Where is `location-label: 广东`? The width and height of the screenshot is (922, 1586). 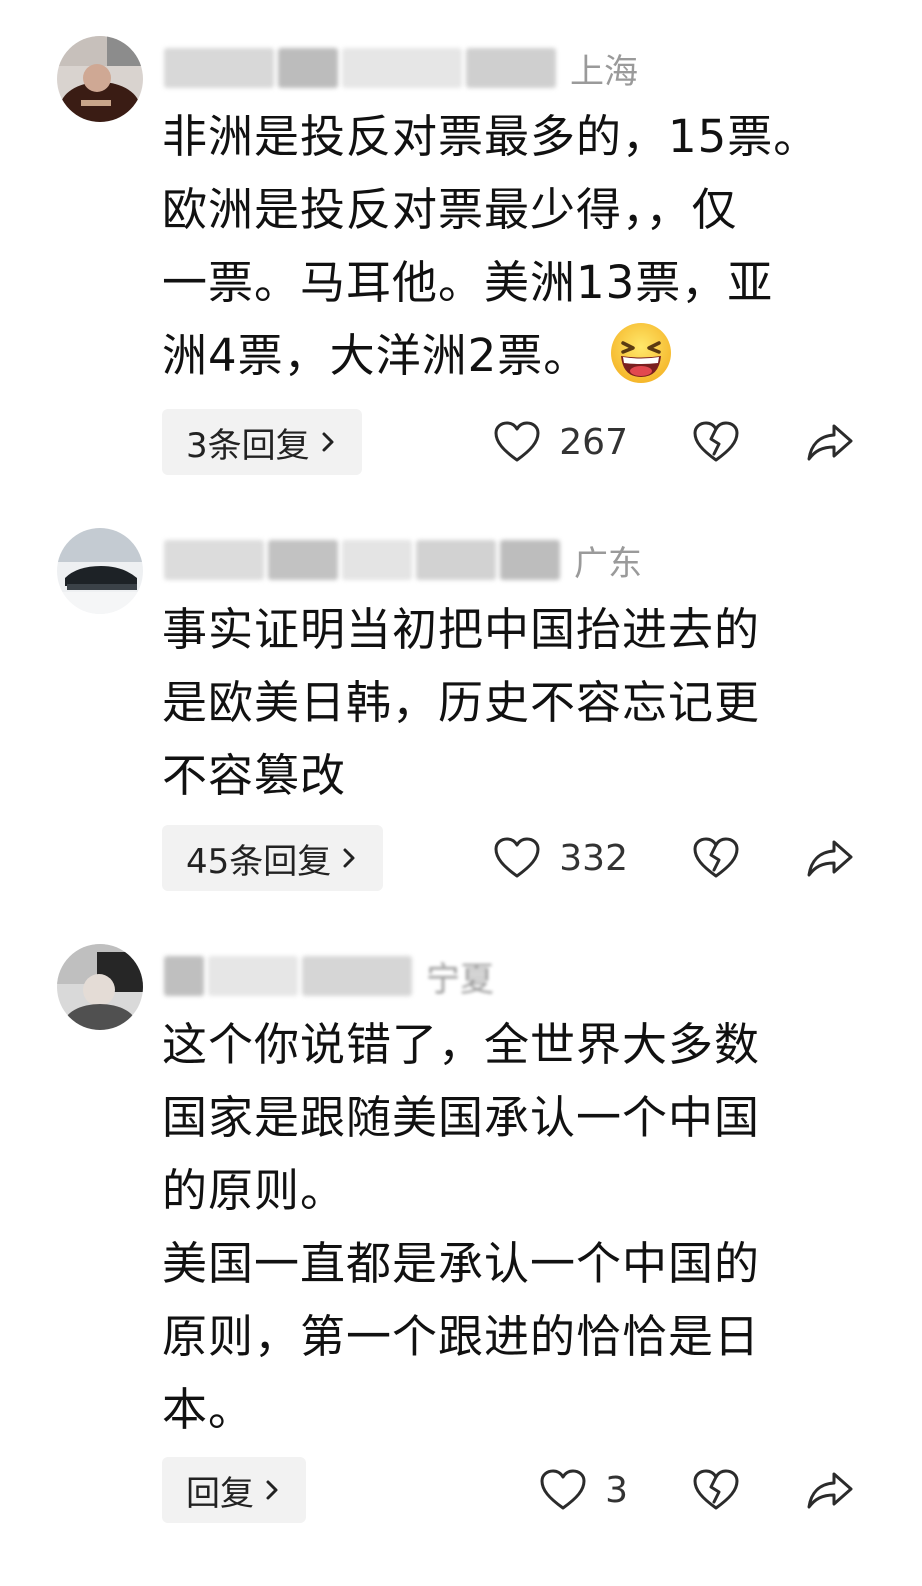
location-label: 广东 is located at coordinates (608, 563).